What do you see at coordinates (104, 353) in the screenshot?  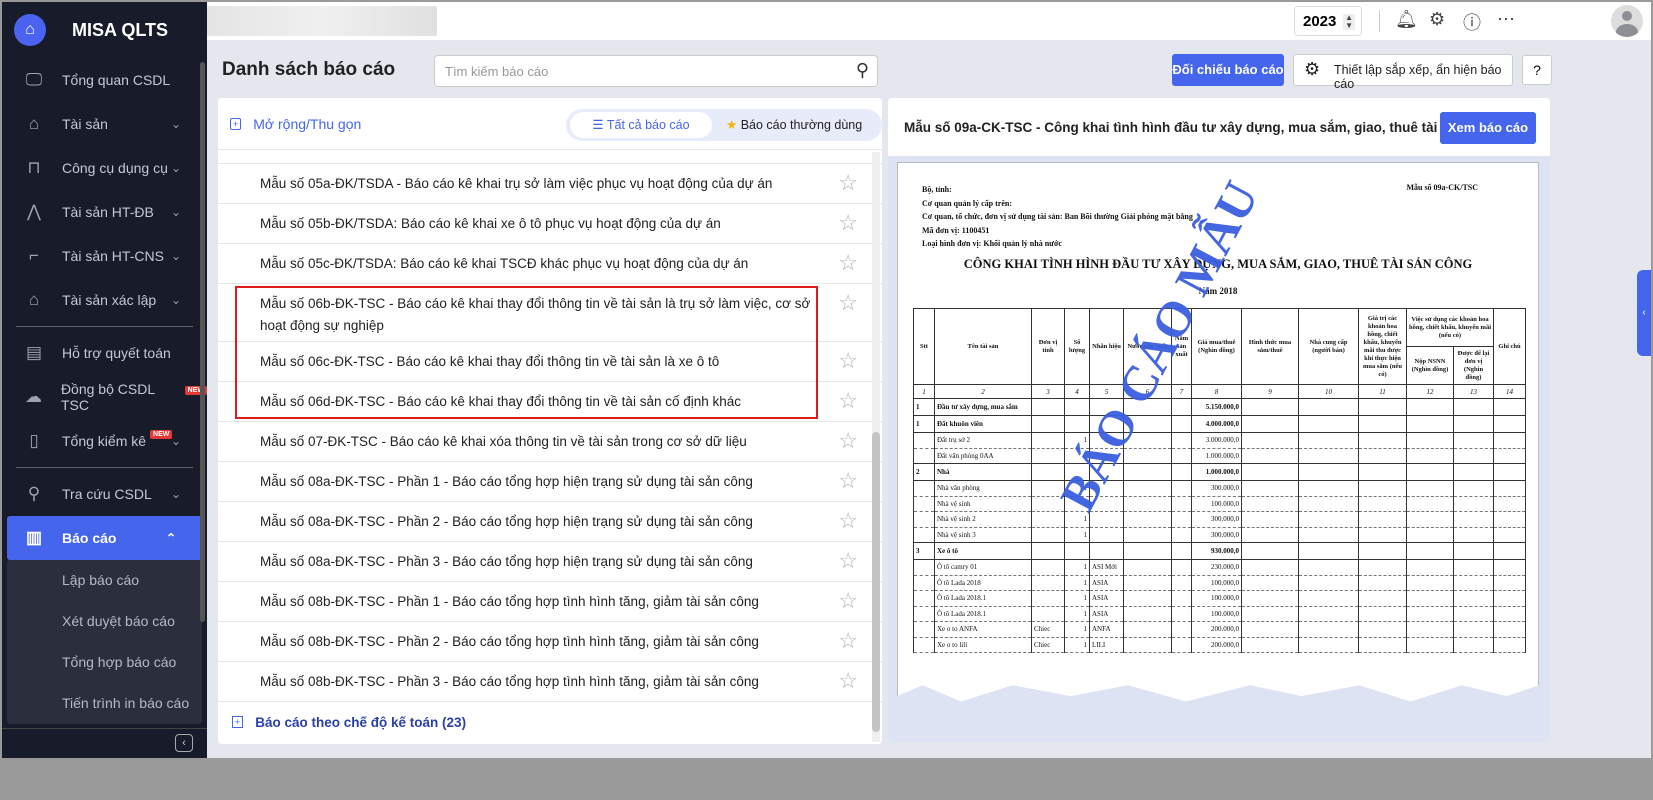 I see `sidebar-item-hỗ-trợ-quyết-toán: ▤ Hỗ trợ quyết toán` at bounding box center [104, 353].